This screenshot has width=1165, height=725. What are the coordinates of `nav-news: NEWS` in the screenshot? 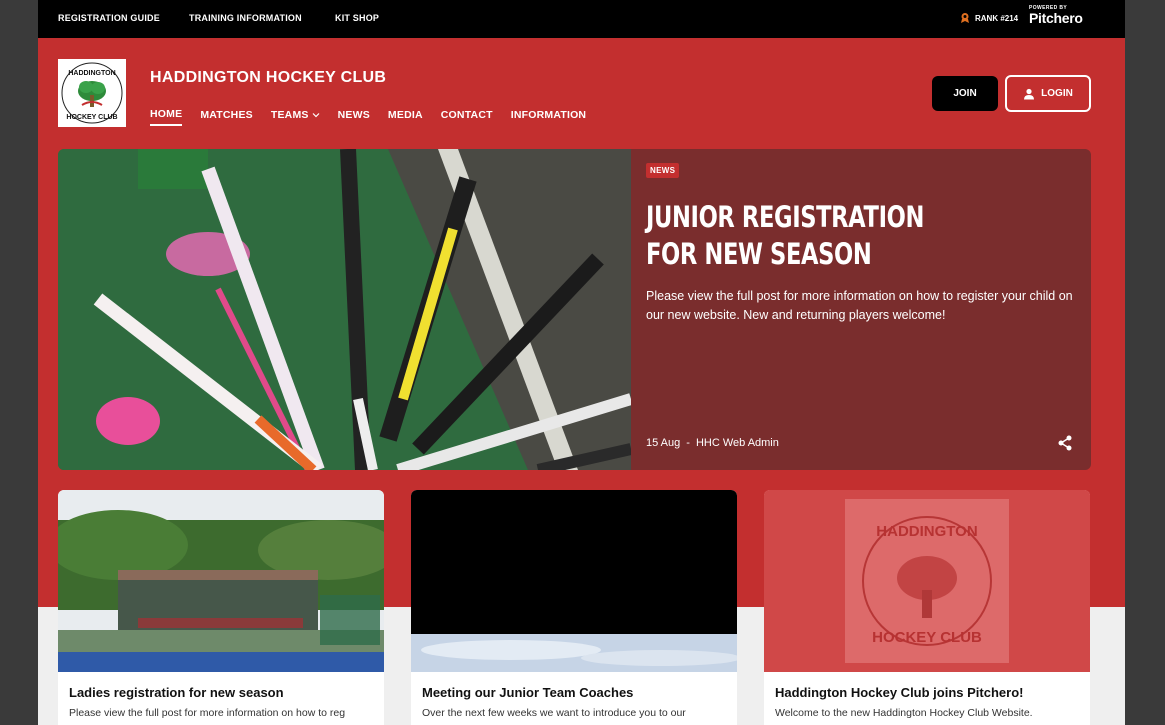 It's located at (354, 117).